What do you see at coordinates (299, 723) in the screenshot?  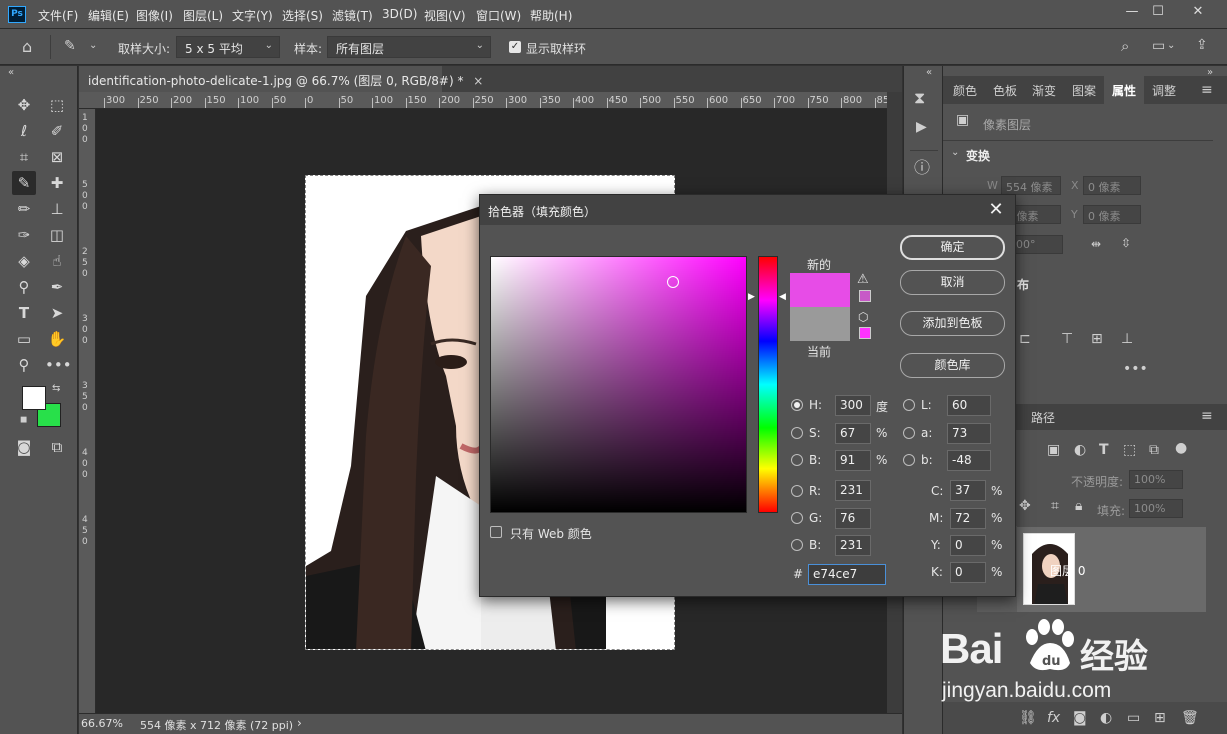 I see `chevron-right-icon: ›` at bounding box center [299, 723].